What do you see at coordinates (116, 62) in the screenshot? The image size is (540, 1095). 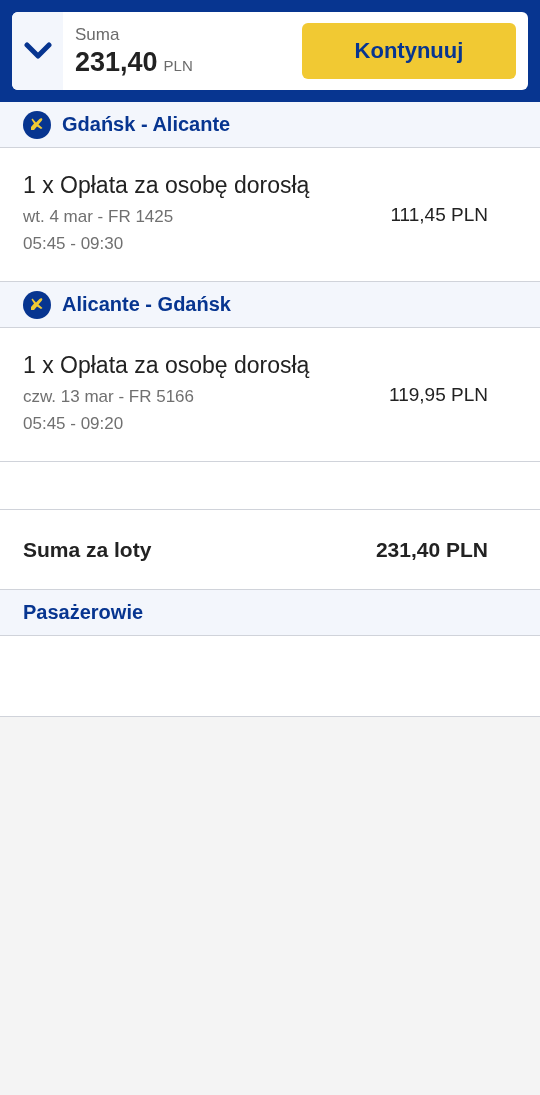 I see `total-amount: 231,40` at bounding box center [116, 62].